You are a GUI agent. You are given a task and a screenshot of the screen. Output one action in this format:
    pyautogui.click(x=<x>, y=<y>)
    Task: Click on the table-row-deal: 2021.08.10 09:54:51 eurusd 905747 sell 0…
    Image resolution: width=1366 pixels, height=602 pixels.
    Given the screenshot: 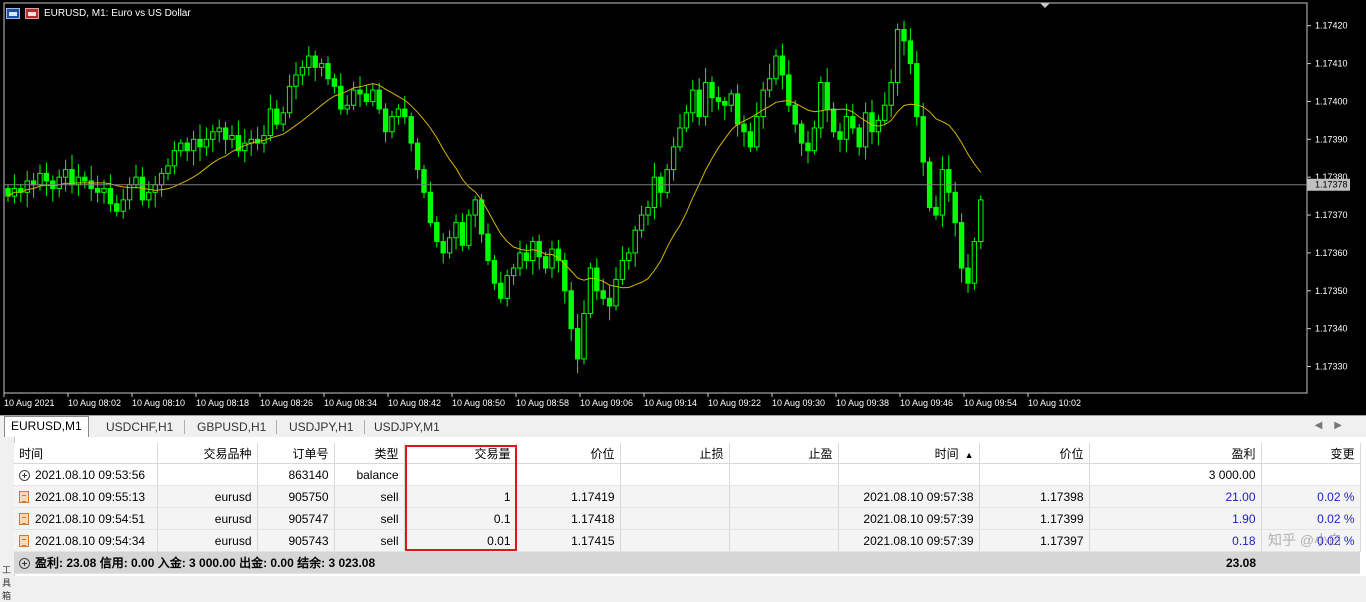 What is the action you would take?
    pyautogui.click(x=687, y=518)
    